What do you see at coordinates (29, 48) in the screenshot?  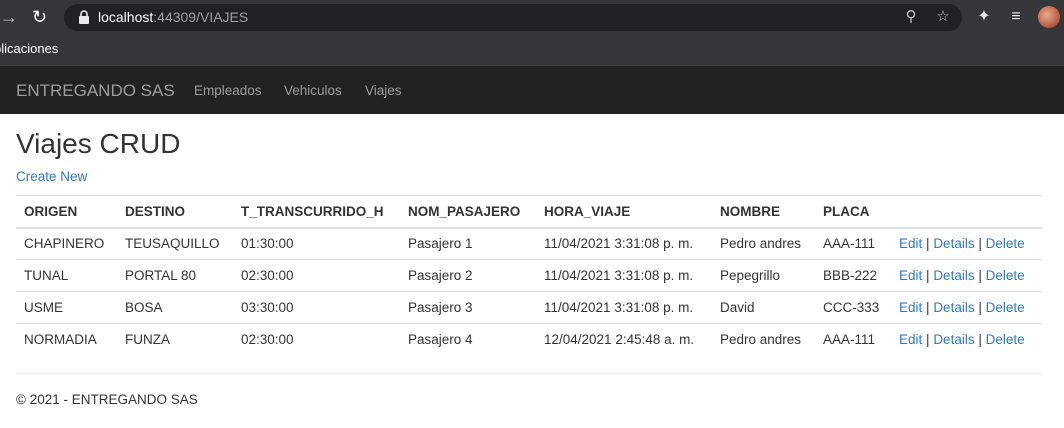 I see `bookmark-apps: plicaciones` at bounding box center [29, 48].